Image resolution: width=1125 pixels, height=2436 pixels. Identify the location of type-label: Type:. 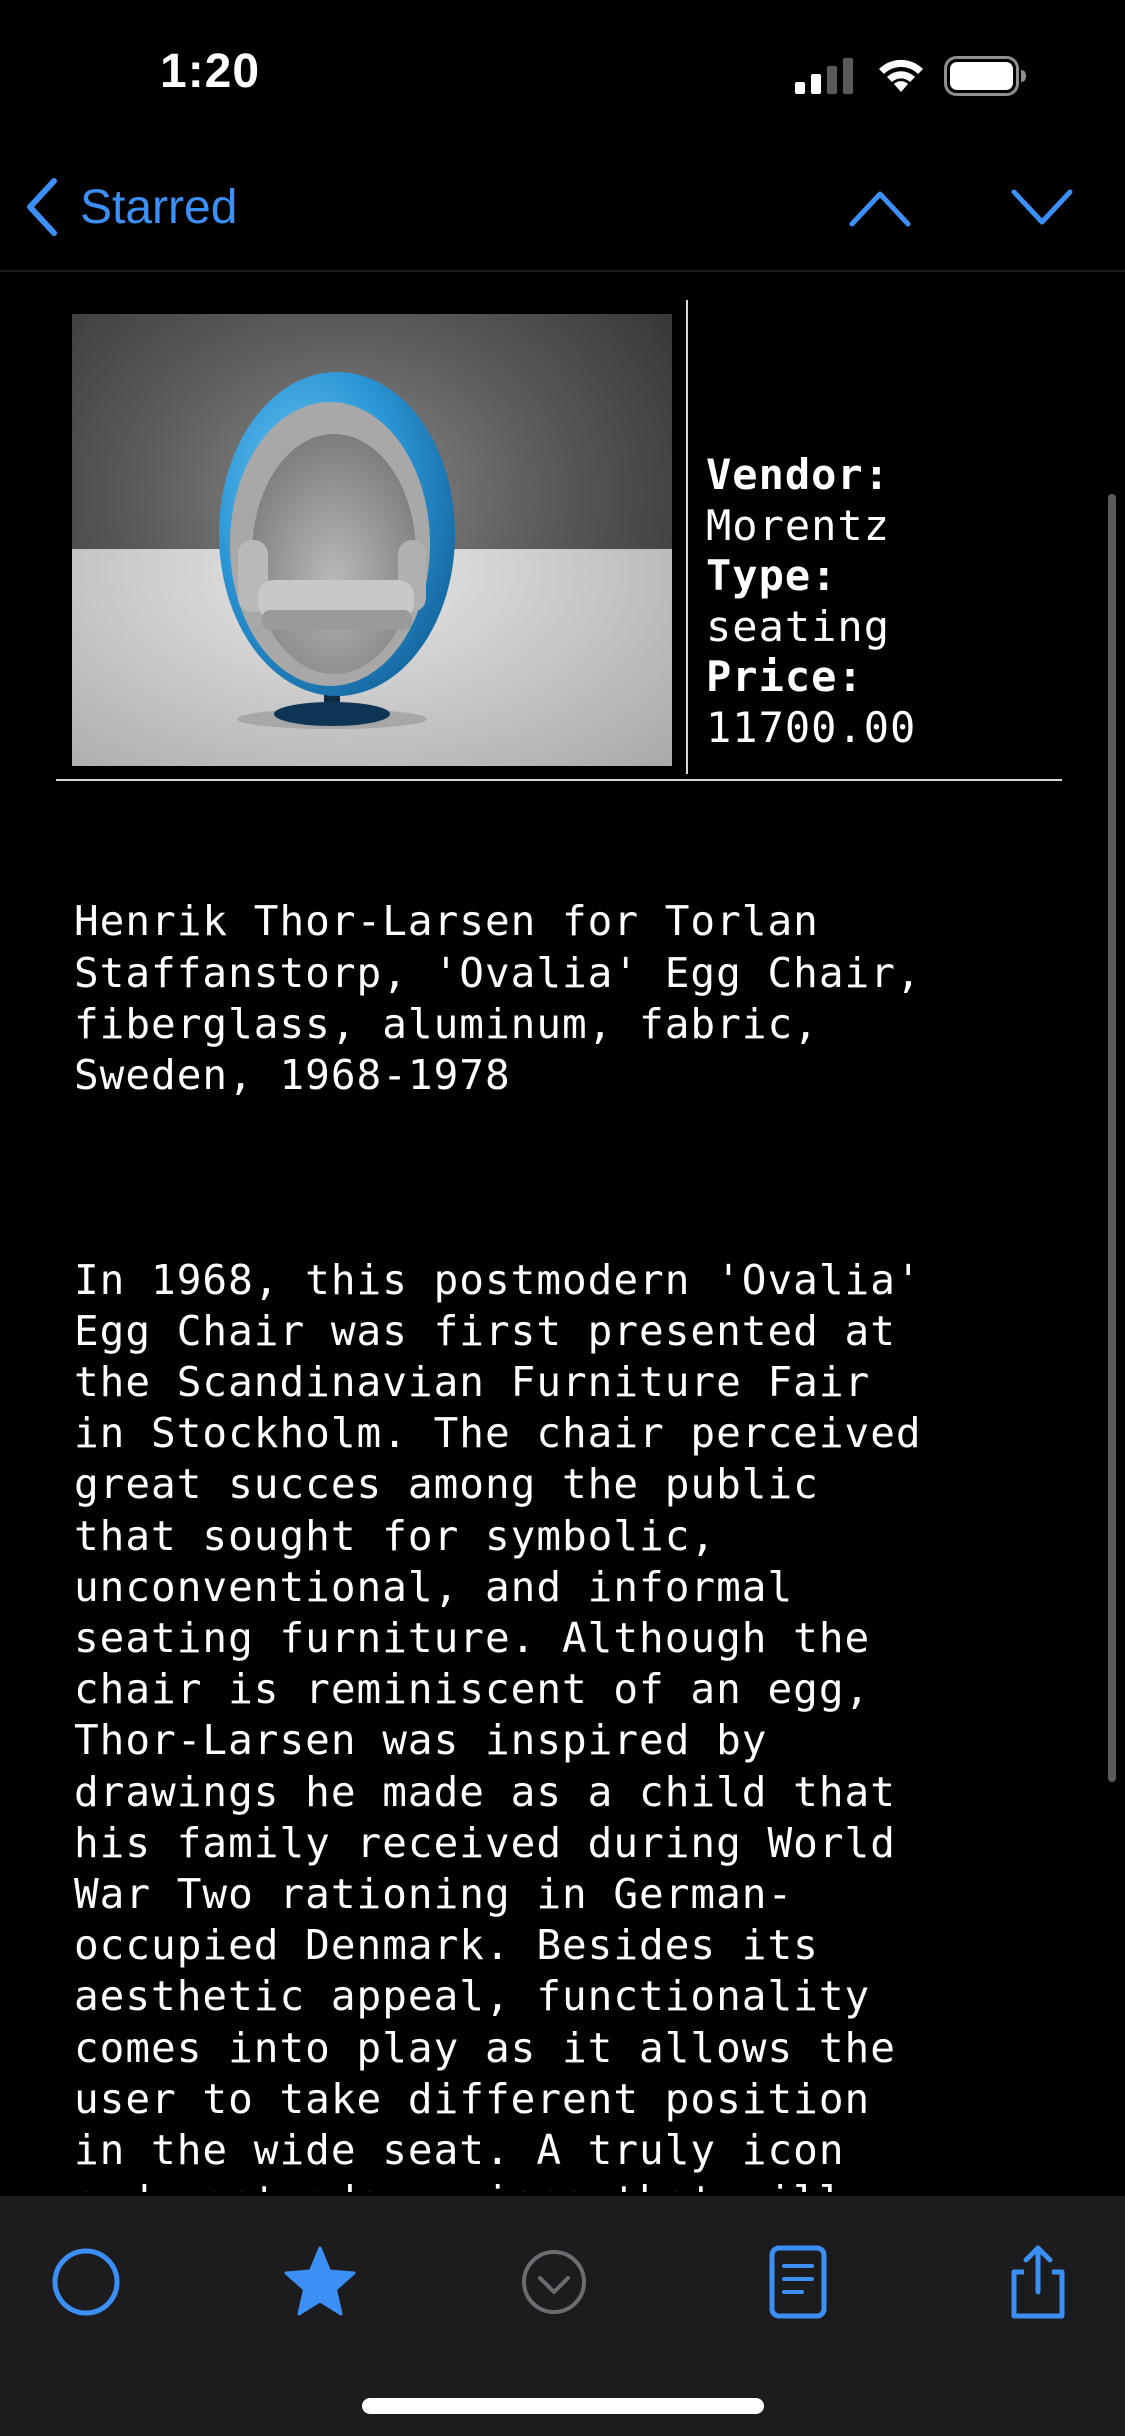
(772, 575).